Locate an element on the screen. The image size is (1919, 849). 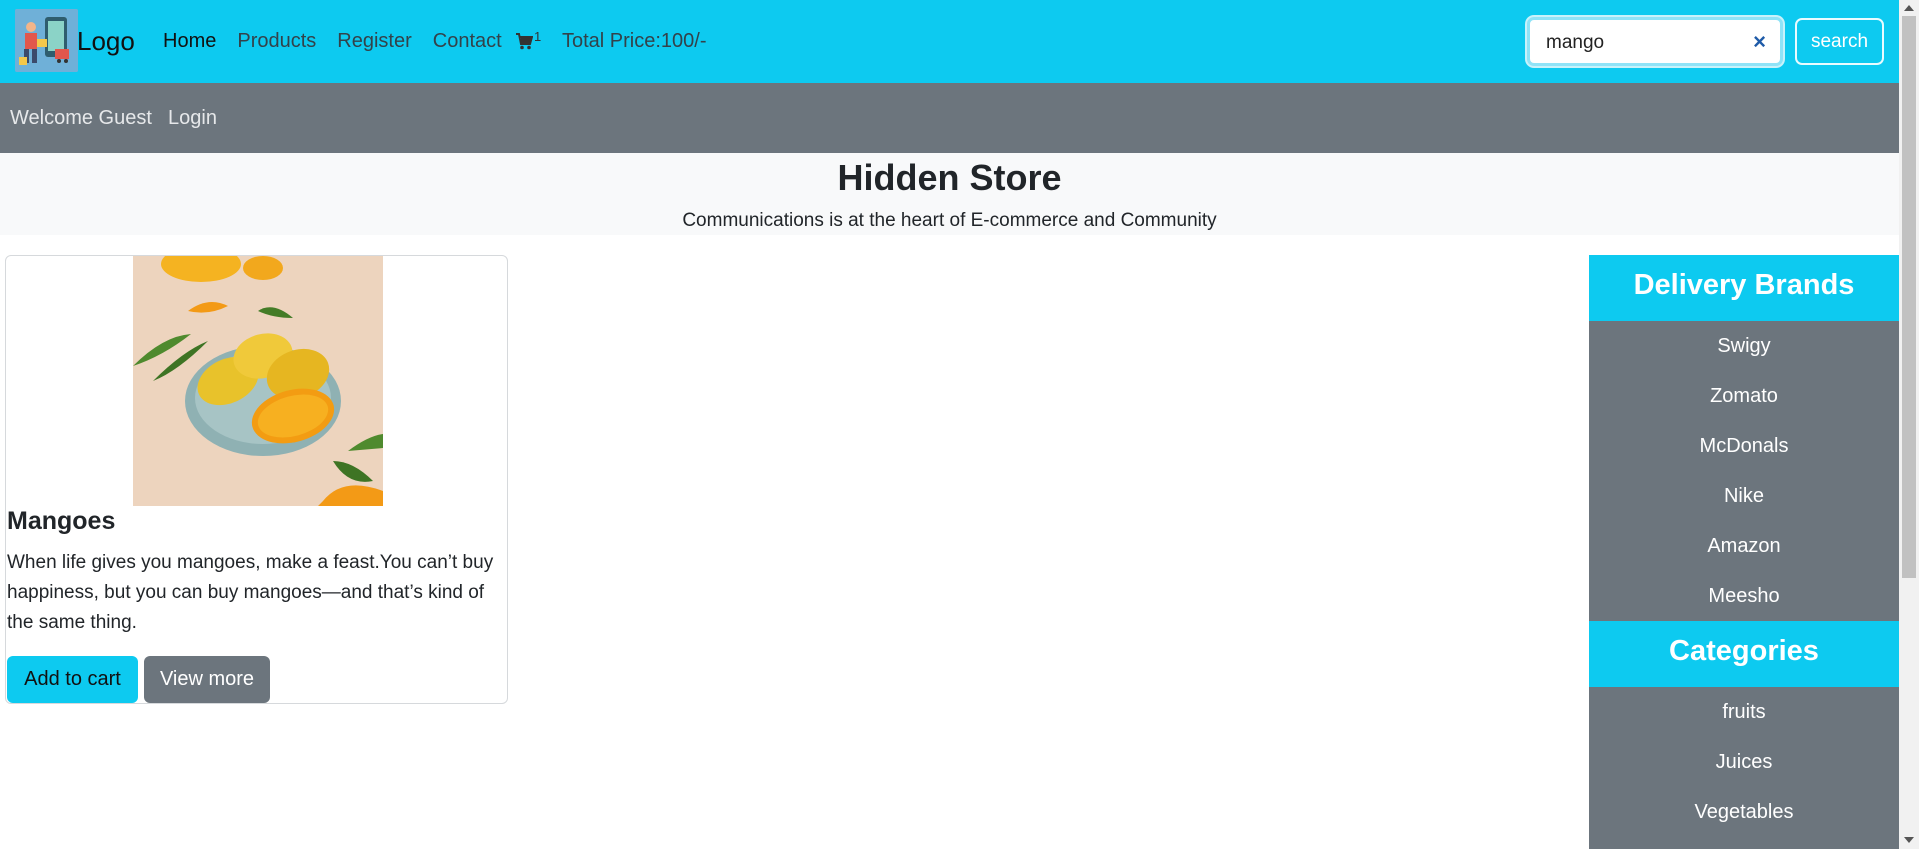
category-item-vegetables: Vegetables is located at coordinates (1744, 812).